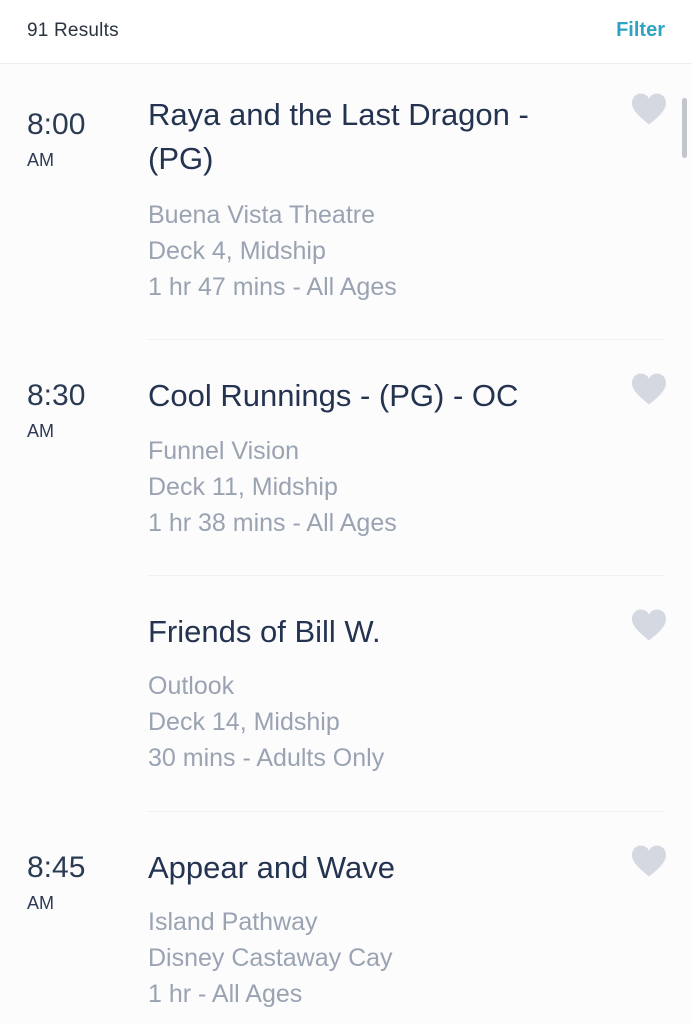  Describe the element at coordinates (224, 451) in the screenshot. I see `event-venue: Funnel Vision` at that location.